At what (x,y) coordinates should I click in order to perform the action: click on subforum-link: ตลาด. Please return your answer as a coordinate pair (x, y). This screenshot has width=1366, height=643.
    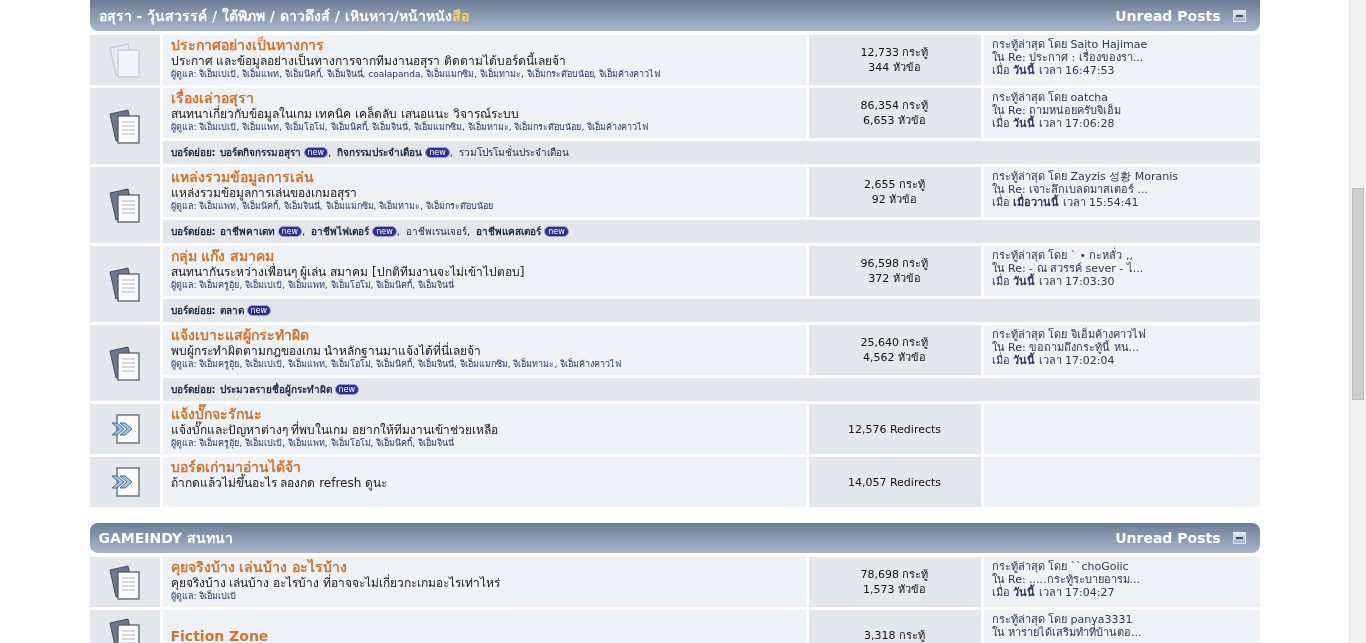
    Looking at the image, I should click on (231, 310).